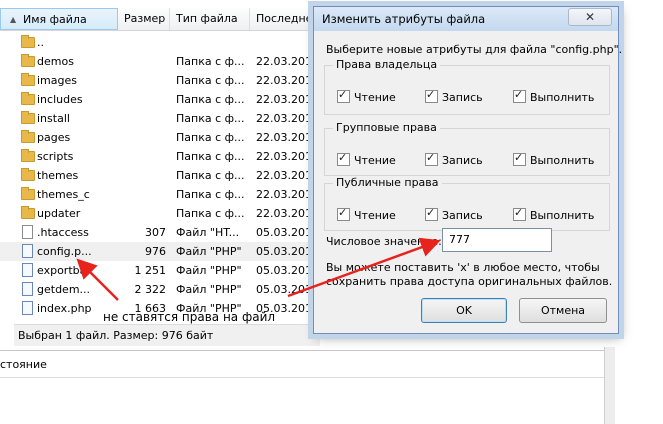 The height and width of the screenshot is (424, 663). I want to click on file-name: .htaccess, so click(63, 232).